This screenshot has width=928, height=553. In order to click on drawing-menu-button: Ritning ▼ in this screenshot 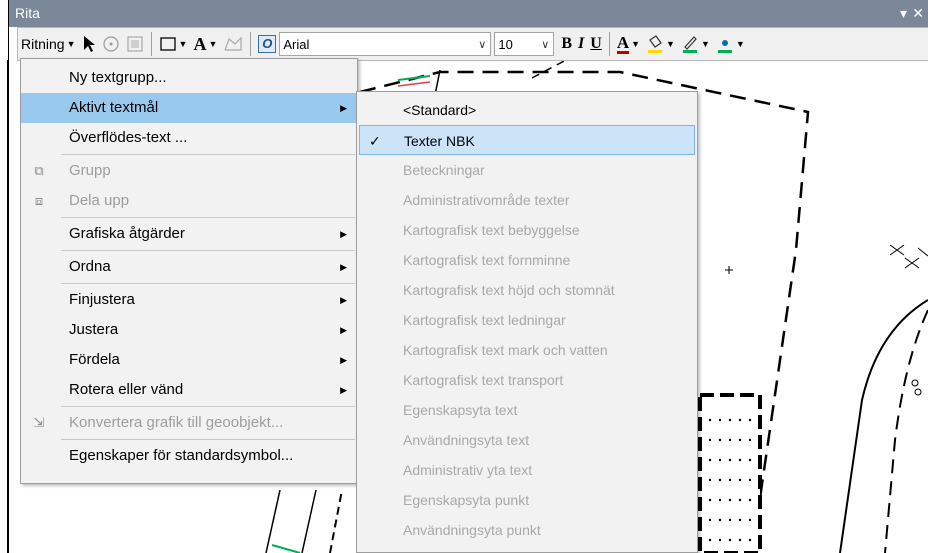, I will do `click(48, 44)`.